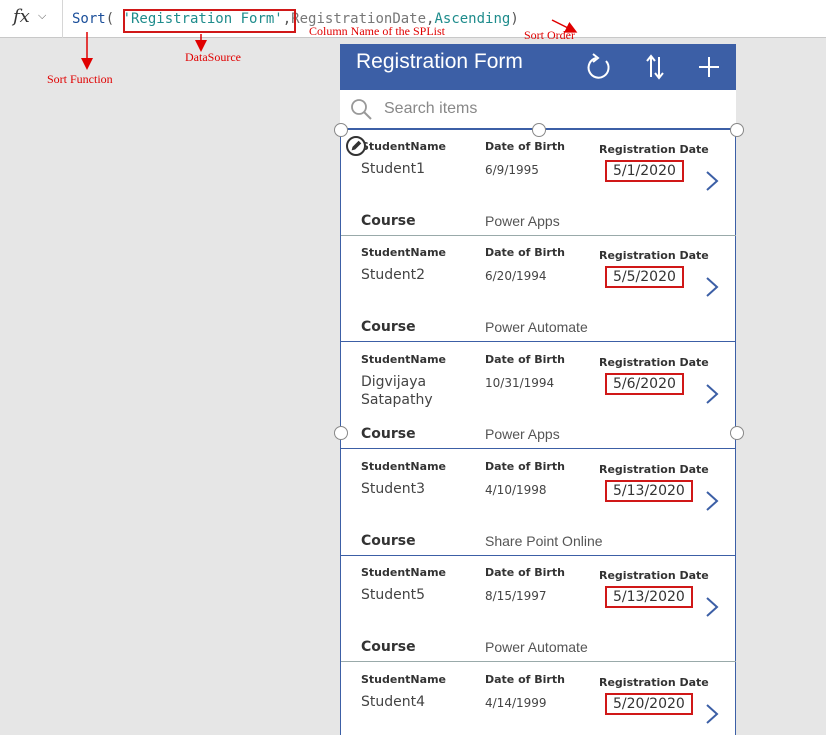  I want to click on datasource-highlight-box, so click(209, 21).